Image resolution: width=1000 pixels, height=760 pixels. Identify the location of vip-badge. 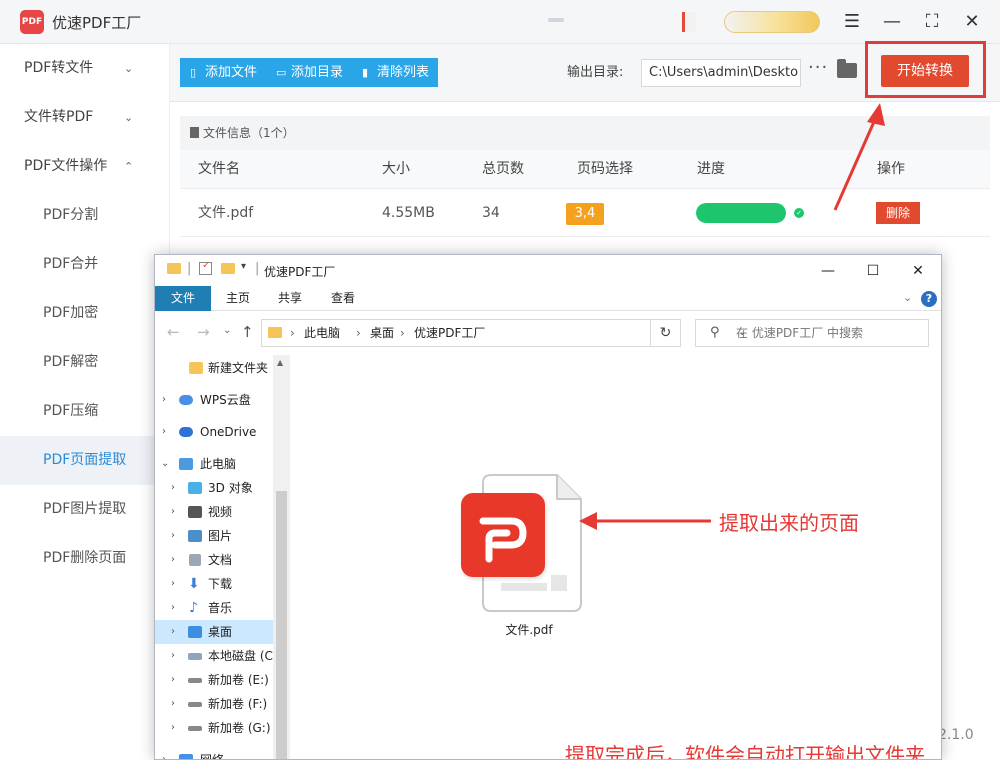
(772, 22).